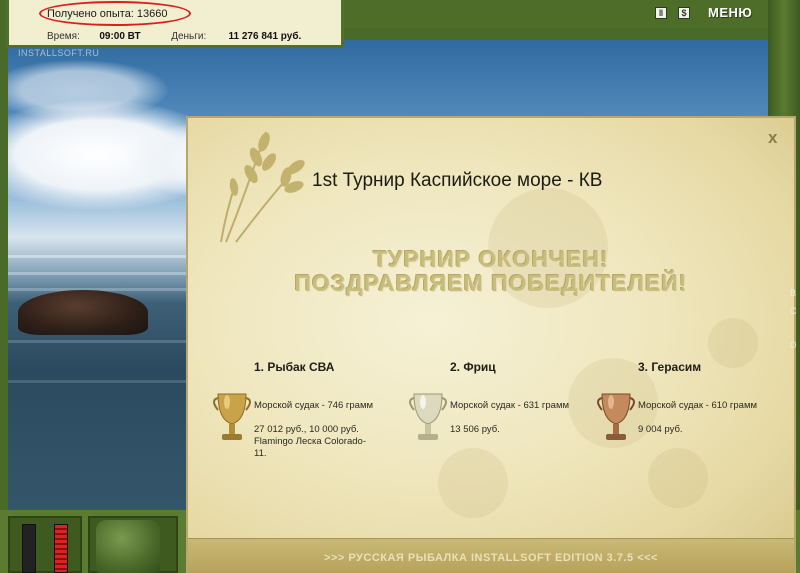 The image size is (800, 573). What do you see at coordinates (793, 345) in the screenshot?
I see `side-label: D` at bounding box center [793, 345].